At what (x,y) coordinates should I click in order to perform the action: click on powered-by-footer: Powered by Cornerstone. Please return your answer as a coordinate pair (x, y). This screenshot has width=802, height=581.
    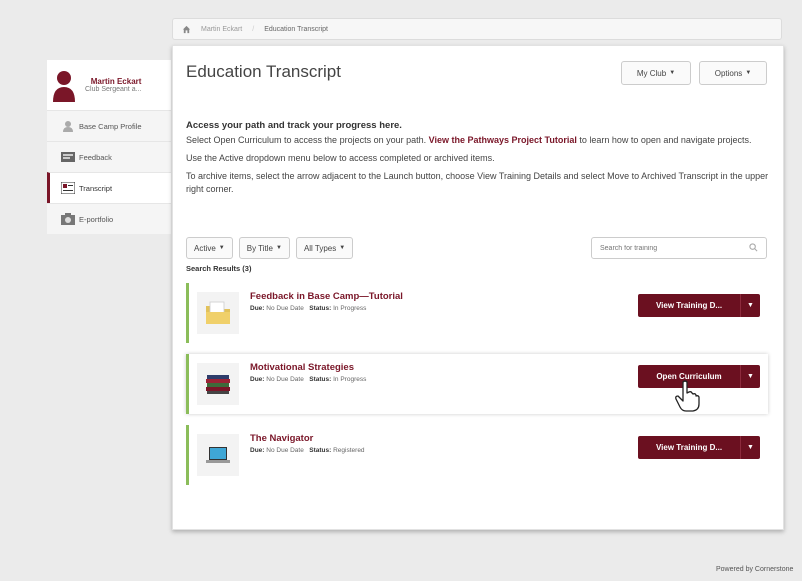
    Looking at the image, I should click on (755, 569).